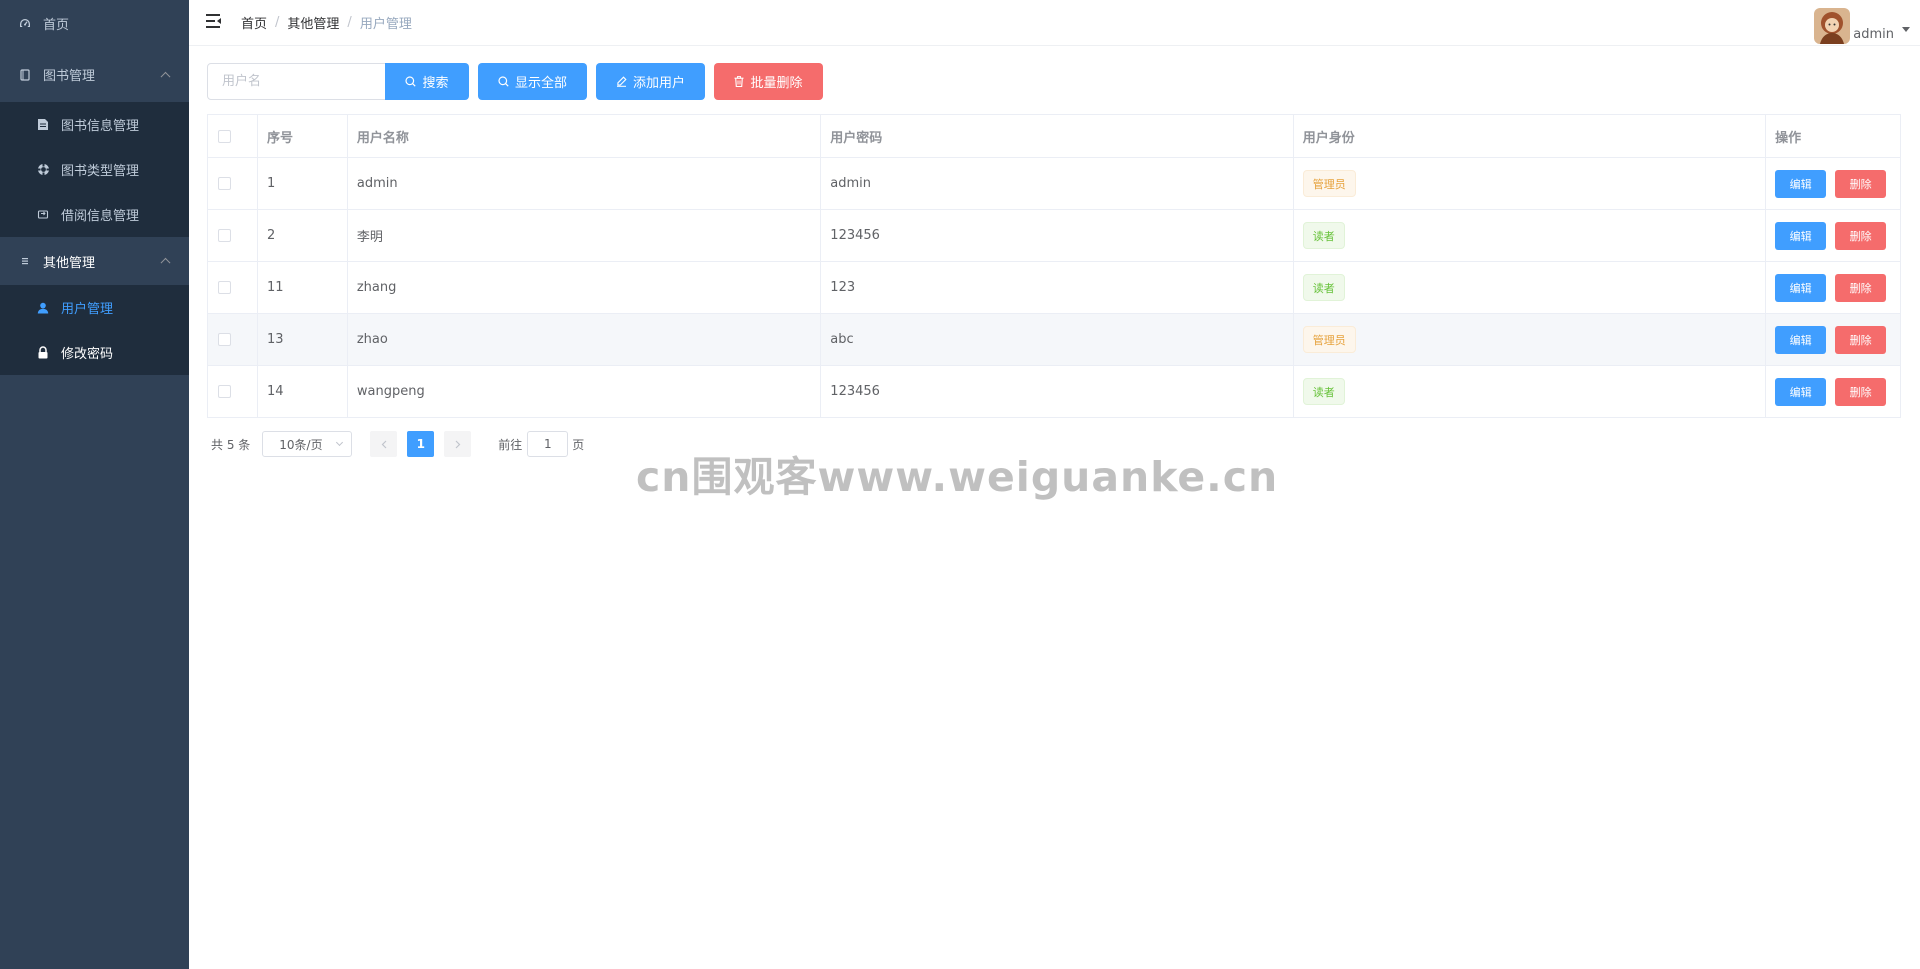 The image size is (1920, 969). Describe the element at coordinates (377, 183) in the screenshot. I see `cell-name: admin` at that location.